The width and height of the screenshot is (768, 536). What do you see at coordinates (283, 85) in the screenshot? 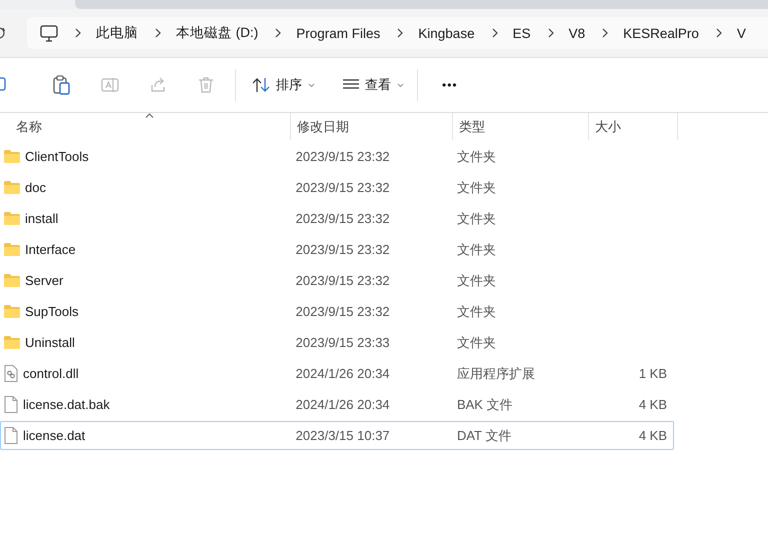
I see `sort-button: 排序` at bounding box center [283, 85].